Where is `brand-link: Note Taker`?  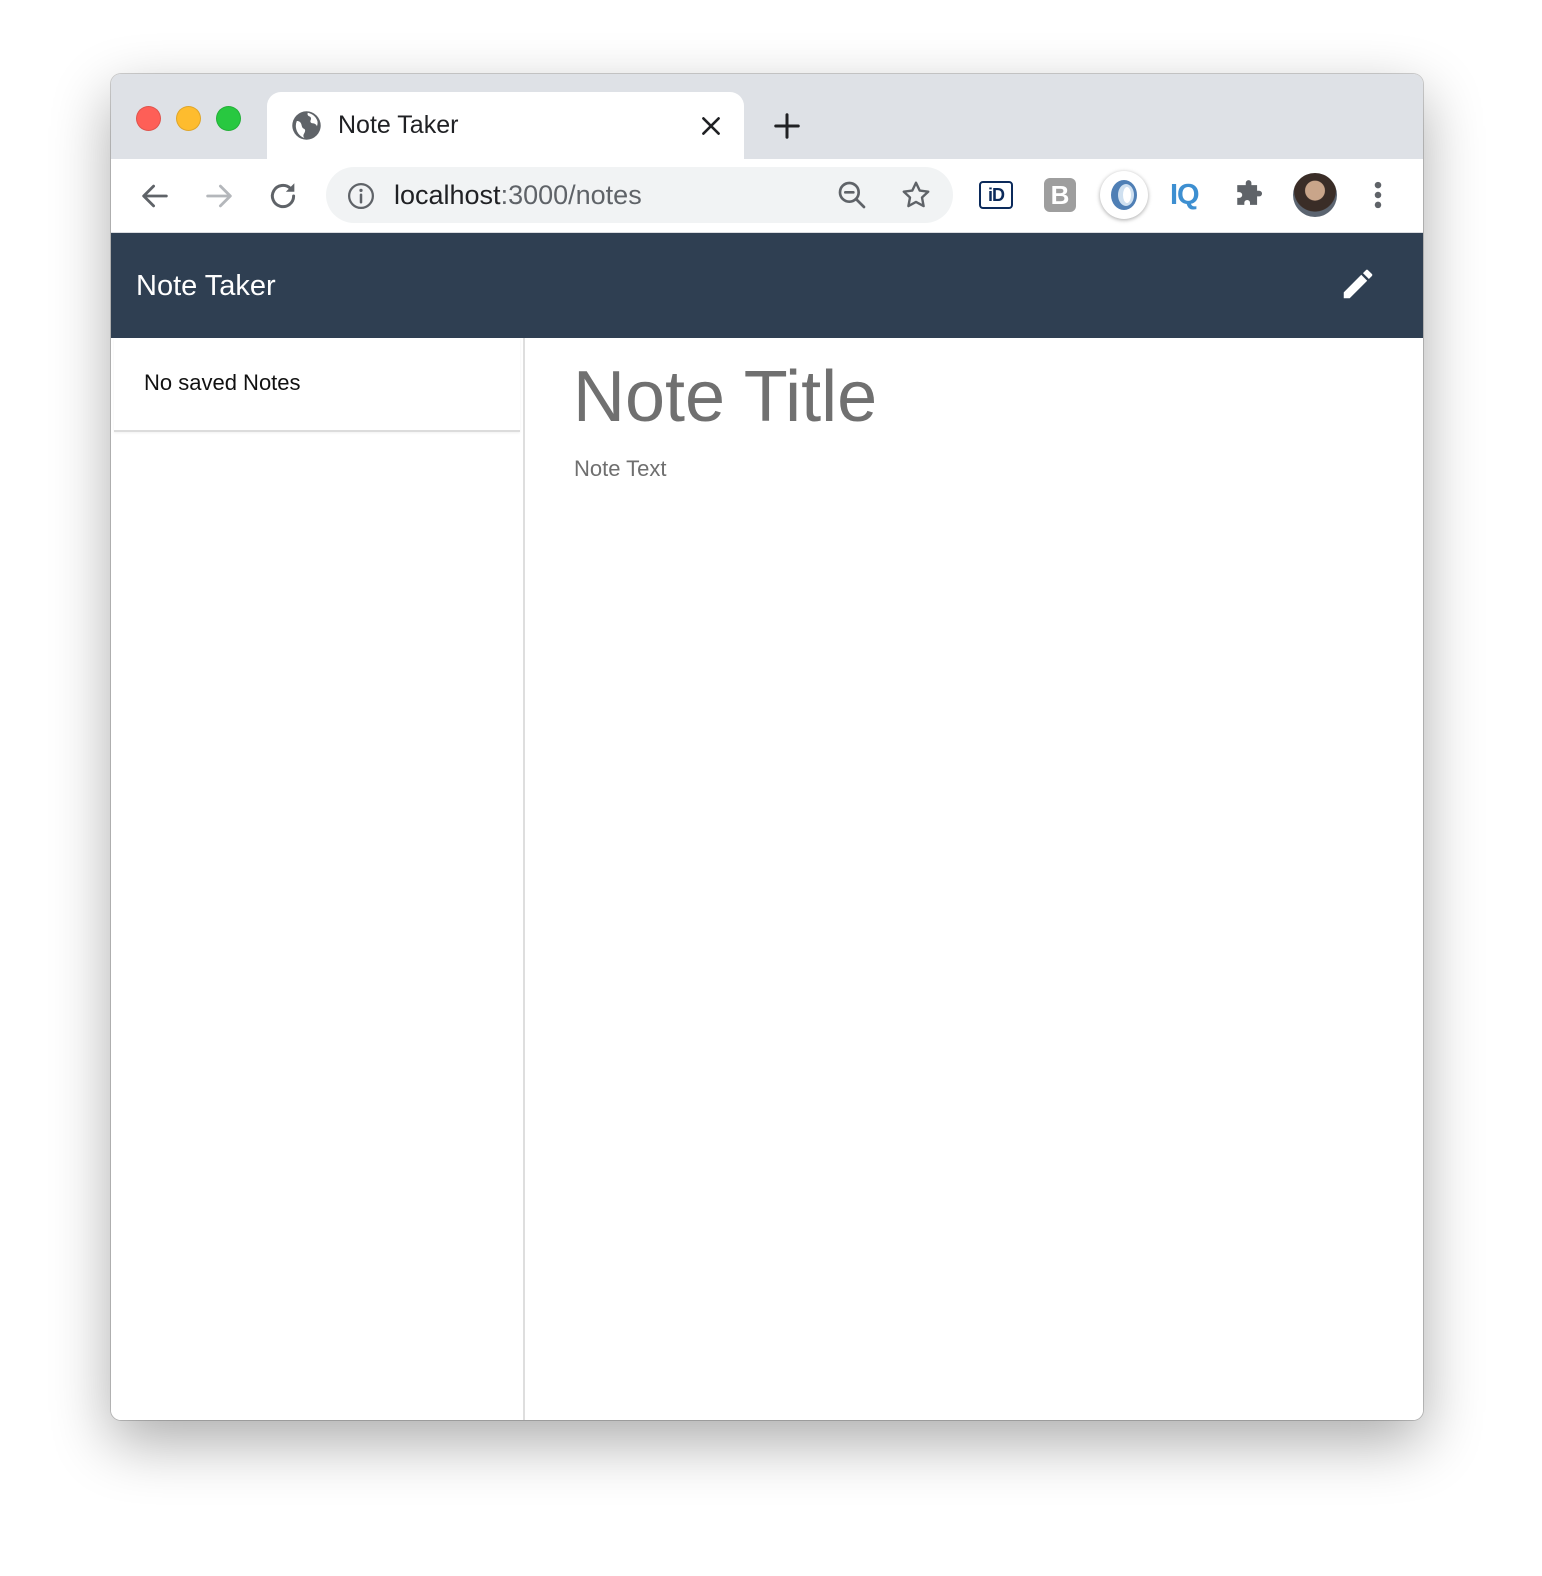
brand-link: Note Taker is located at coordinates (206, 286).